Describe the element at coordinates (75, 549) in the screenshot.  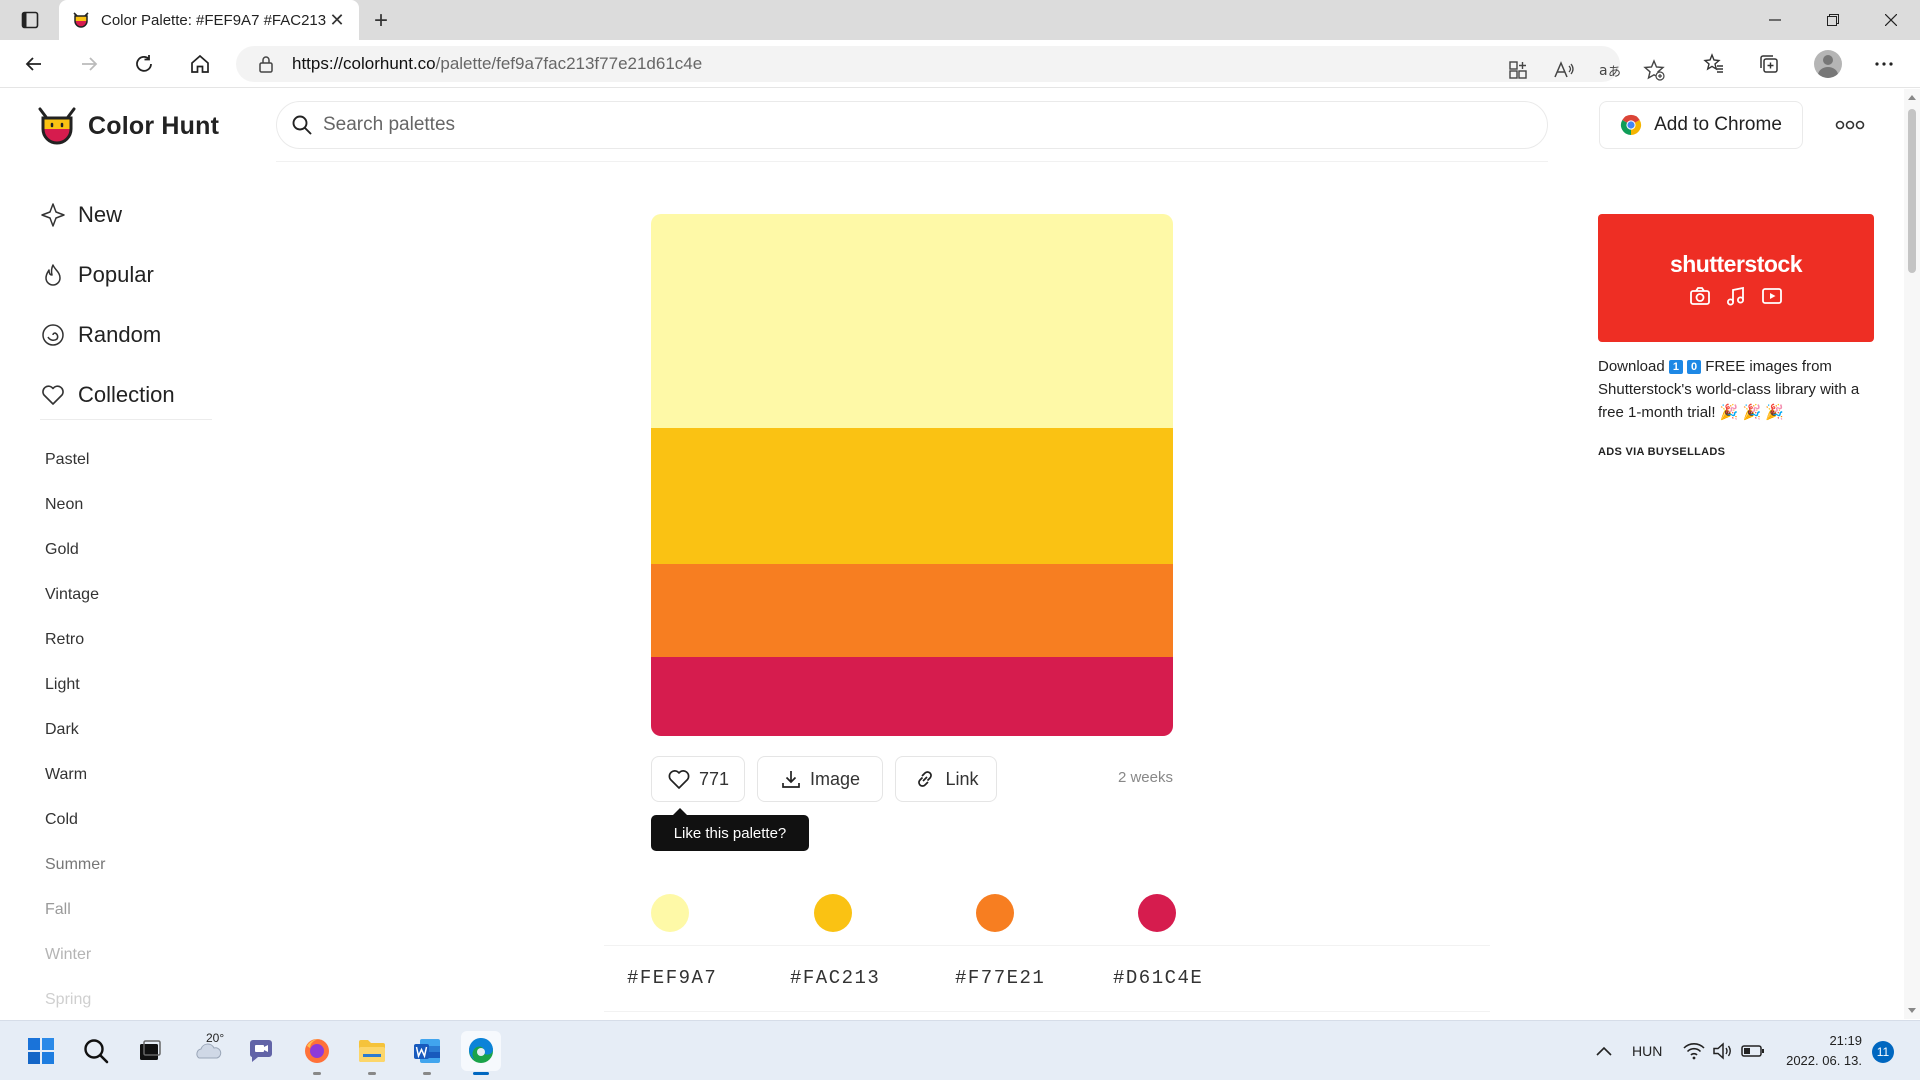
I see `tag-gold: Gold` at that location.